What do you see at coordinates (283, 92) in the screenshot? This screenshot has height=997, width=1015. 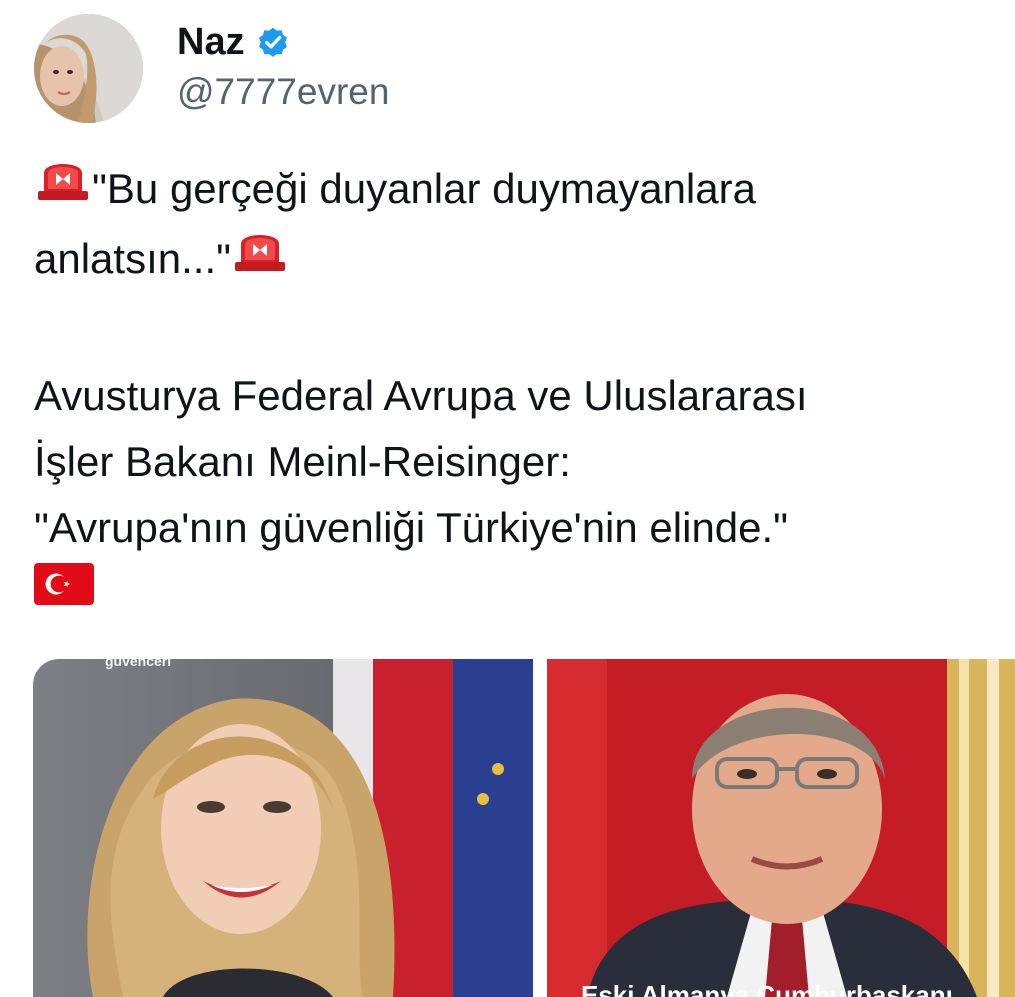 I see `user-handle: @7777evren` at bounding box center [283, 92].